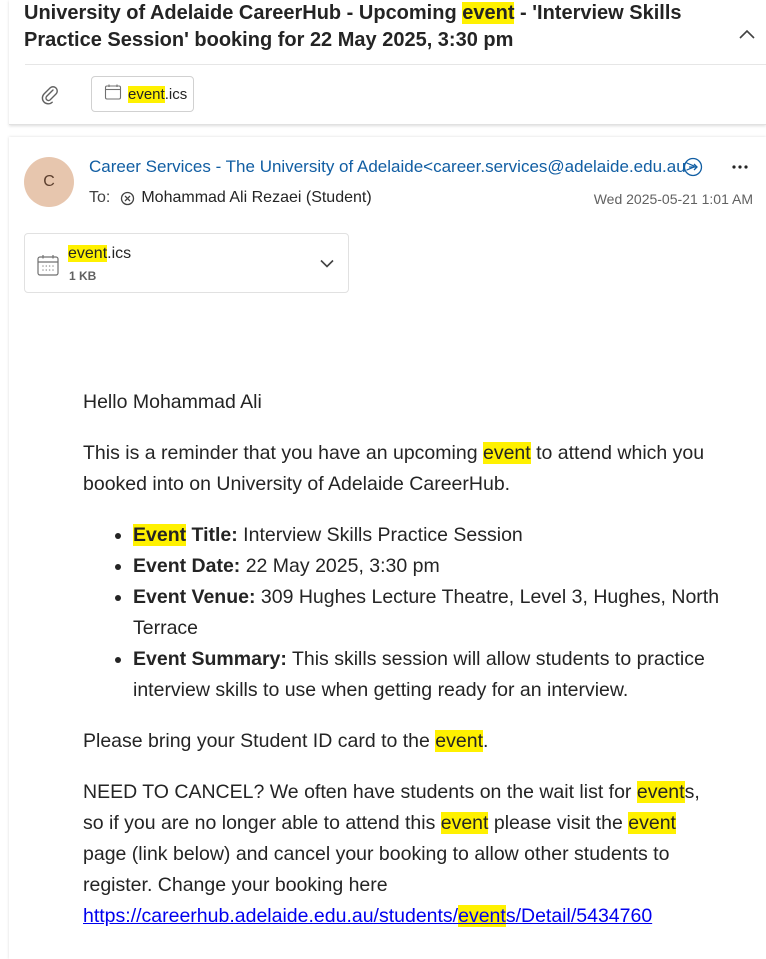 The width and height of the screenshot is (766, 959). Describe the element at coordinates (693, 167) in the screenshot. I see `presence-icon` at that location.